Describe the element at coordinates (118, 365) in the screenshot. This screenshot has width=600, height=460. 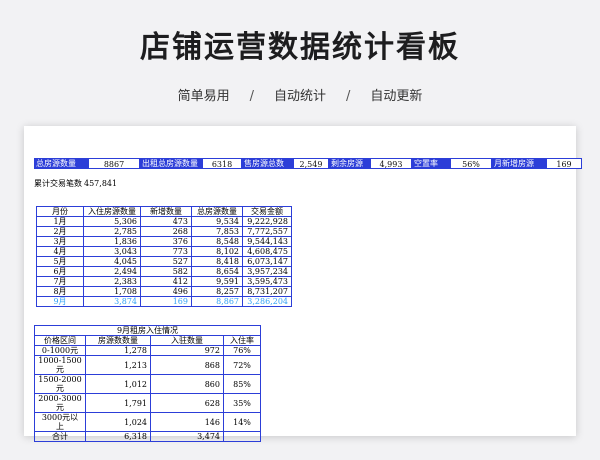
I see `table-cell: 1,213` at that location.